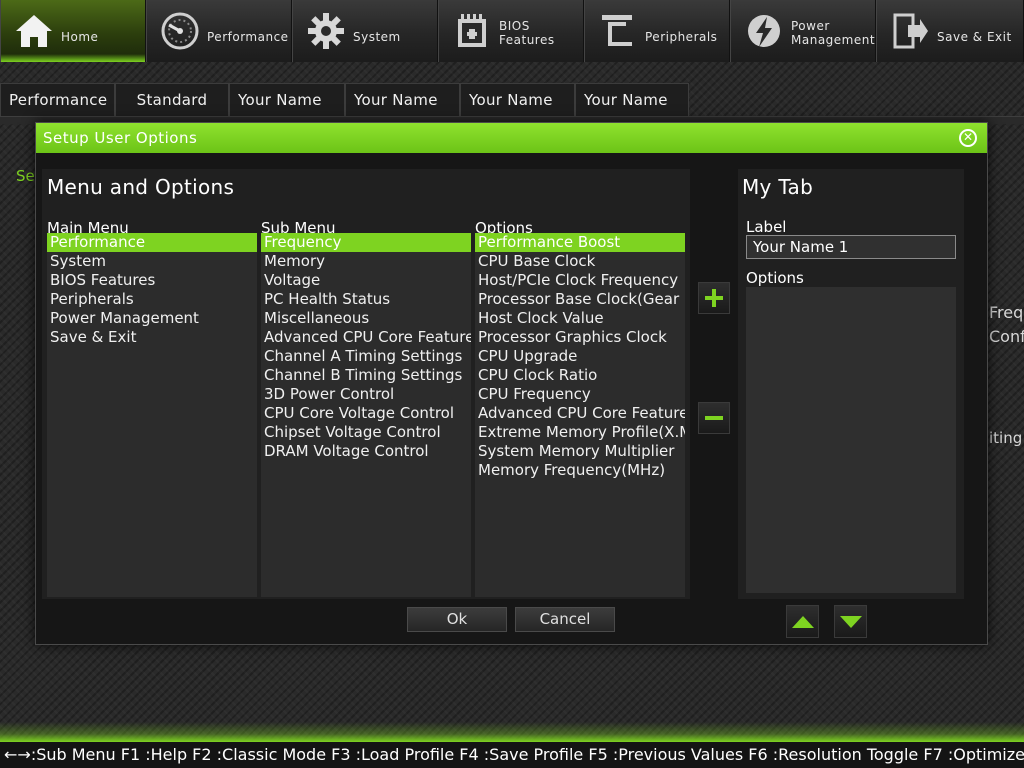 This screenshot has height=768, width=1024. Describe the element at coordinates (833, 33) in the screenshot. I see `nav-label: Power Management` at that location.